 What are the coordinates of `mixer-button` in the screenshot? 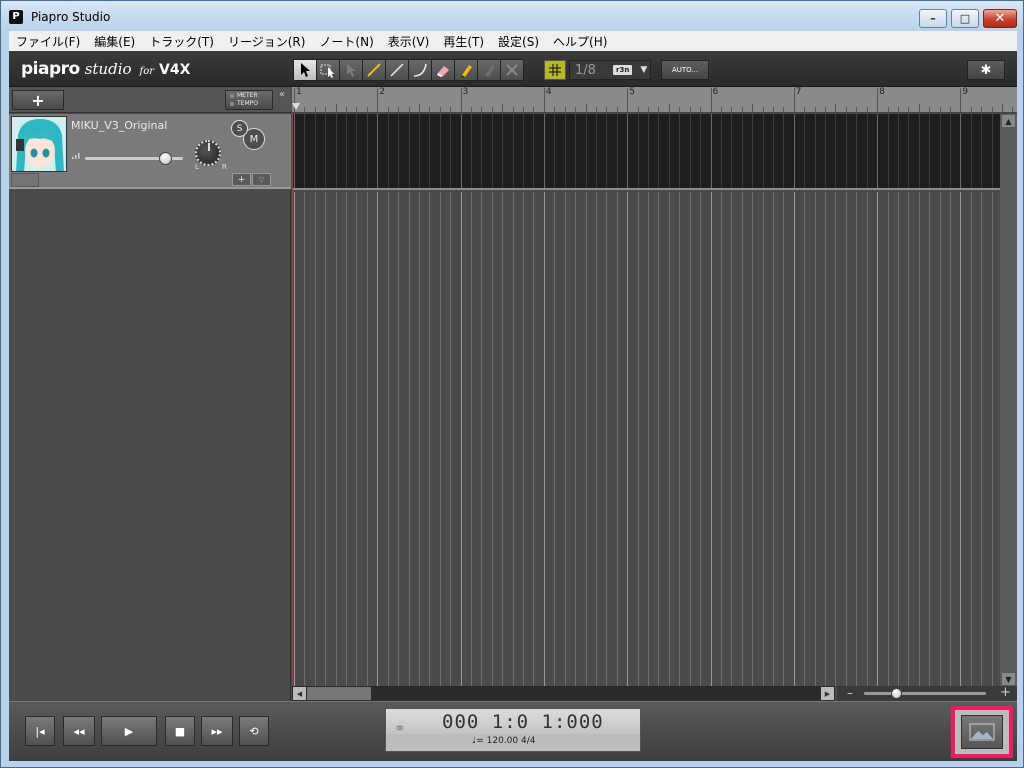 It's located at (982, 732).